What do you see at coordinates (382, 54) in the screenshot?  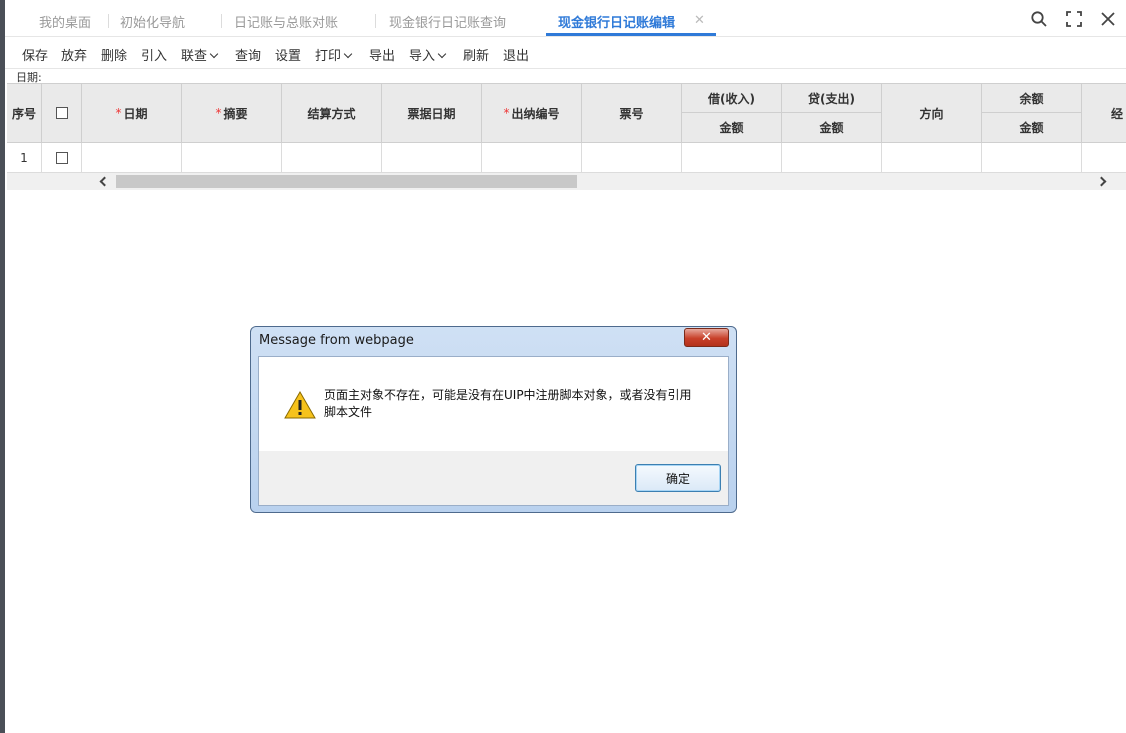 I see `export-button: 导出` at bounding box center [382, 54].